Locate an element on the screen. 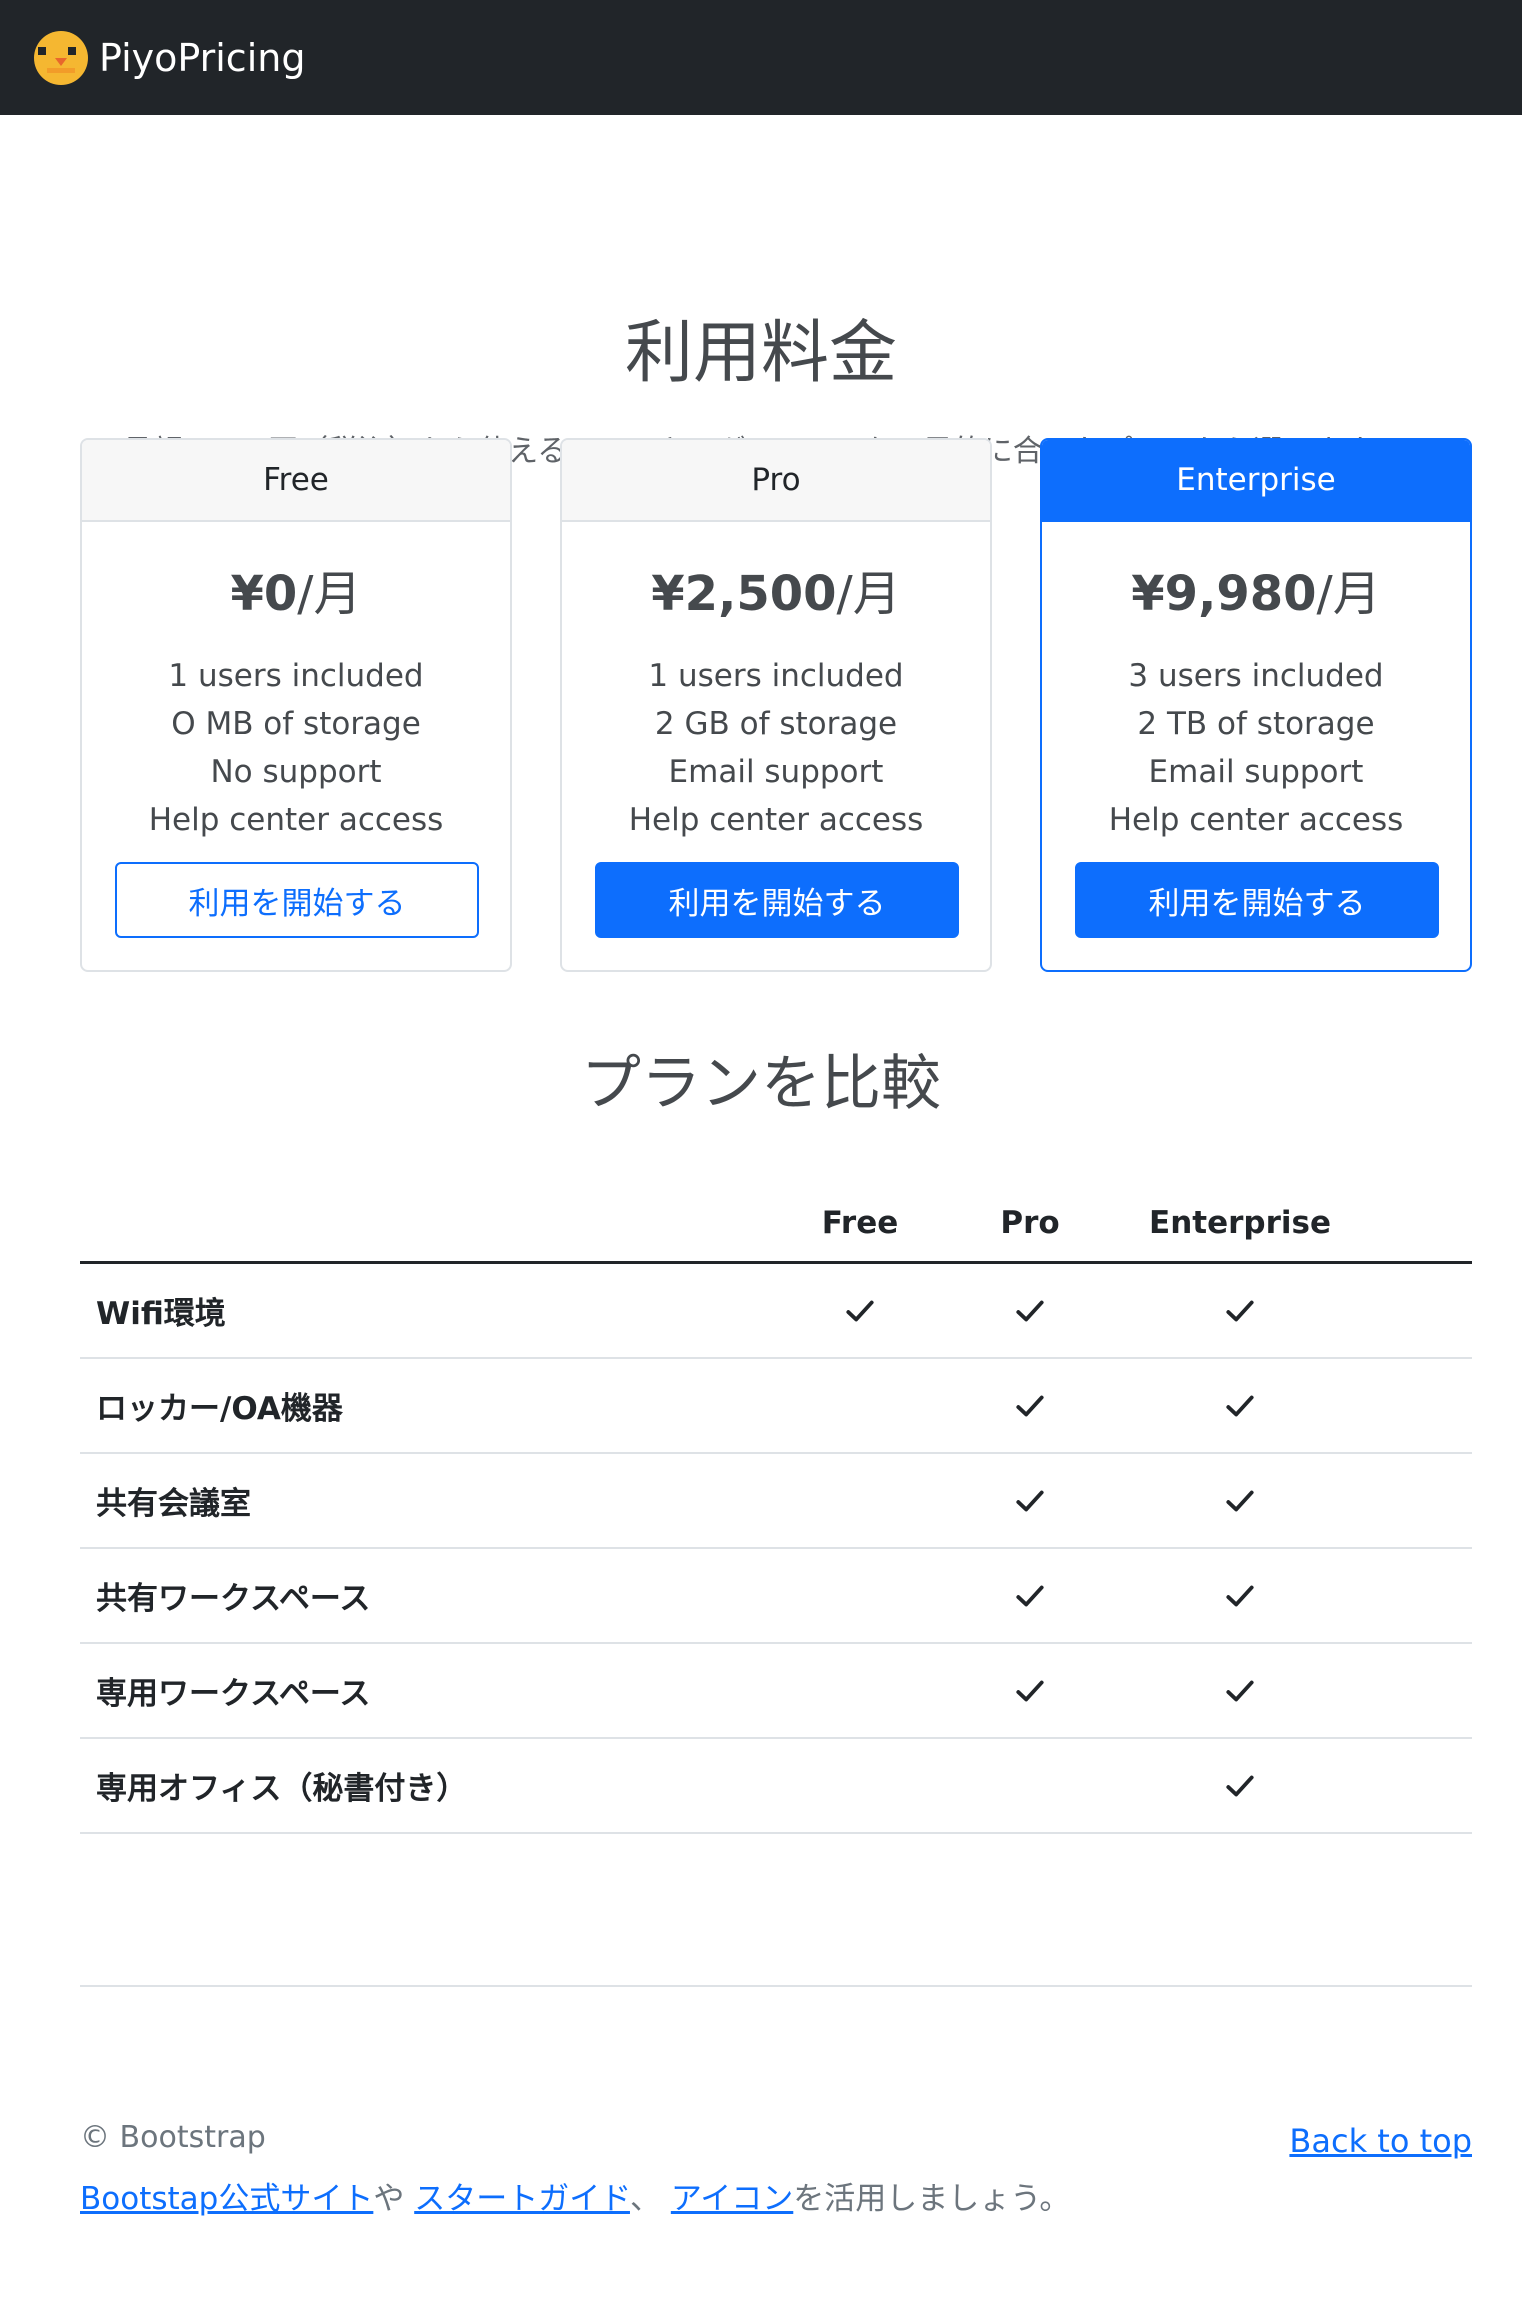  price-amount: ¥9,980 is located at coordinates (1224, 594).